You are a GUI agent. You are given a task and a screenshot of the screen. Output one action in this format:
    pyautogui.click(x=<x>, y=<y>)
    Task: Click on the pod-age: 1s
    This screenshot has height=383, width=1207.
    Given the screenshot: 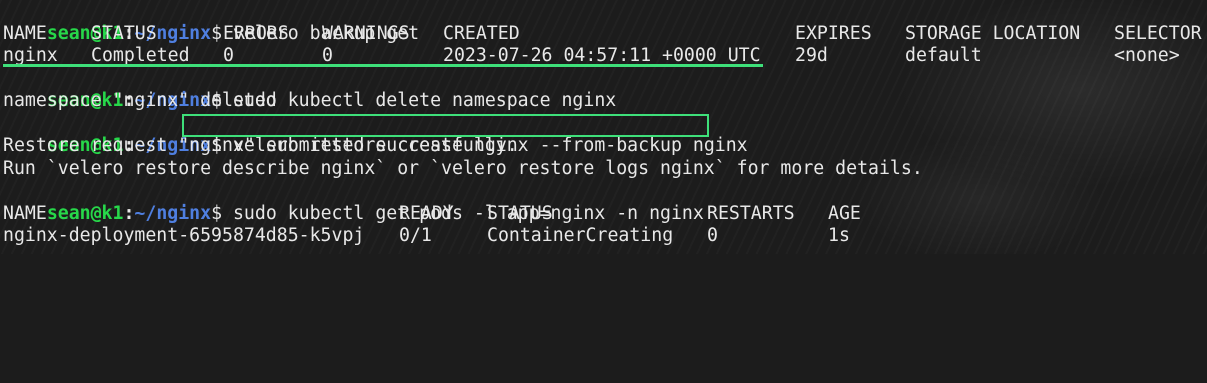 What is the action you would take?
    pyautogui.click(x=839, y=235)
    